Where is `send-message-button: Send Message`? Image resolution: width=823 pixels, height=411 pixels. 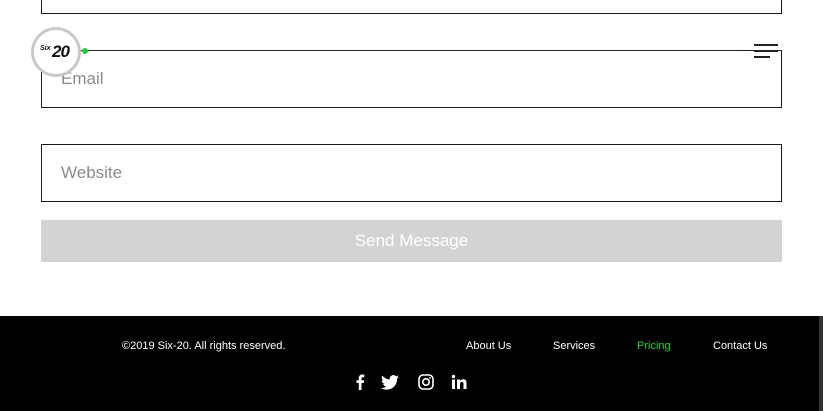 send-message-button: Send Message is located at coordinates (411, 241).